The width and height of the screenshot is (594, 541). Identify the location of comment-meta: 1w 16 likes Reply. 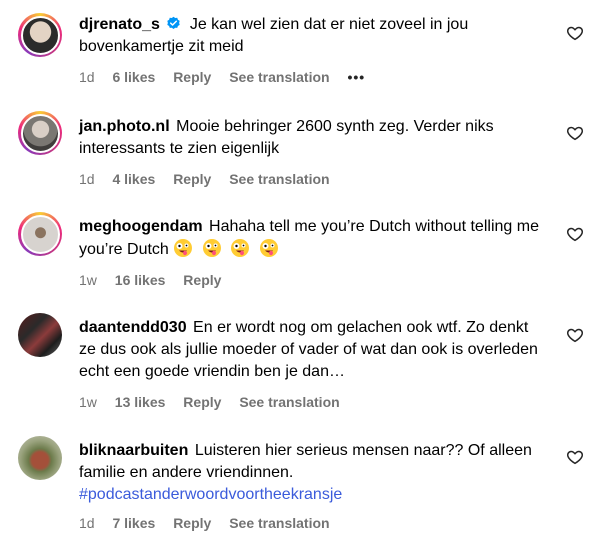
(157, 280).